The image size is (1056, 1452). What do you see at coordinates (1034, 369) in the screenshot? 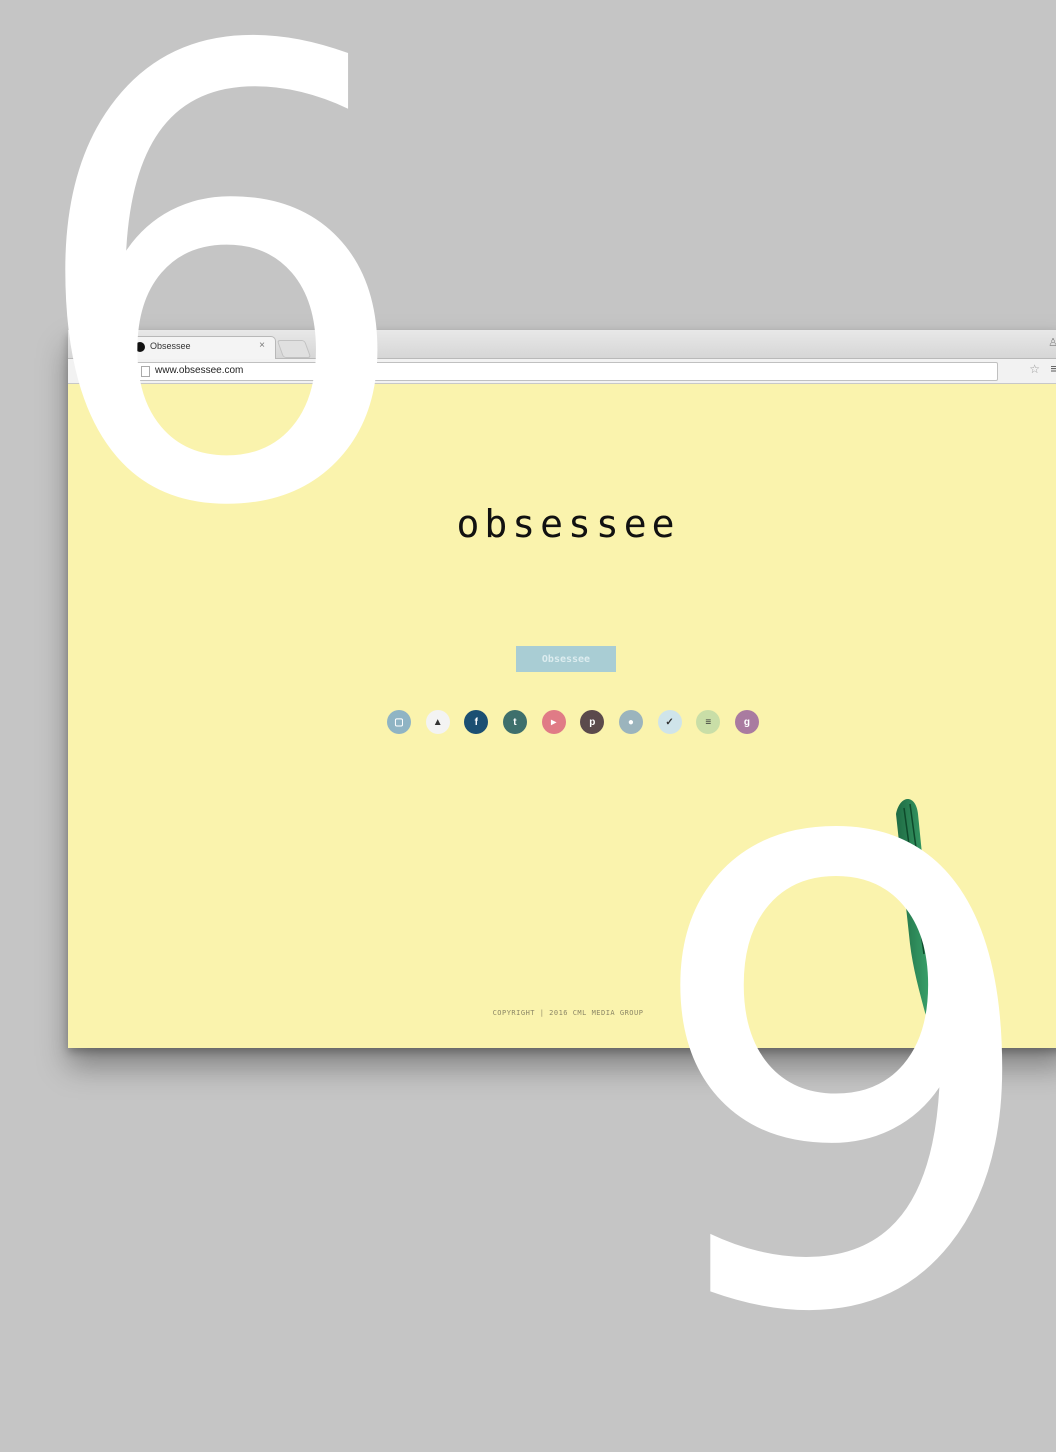
I see `bookmark-star-icon: ☆` at bounding box center [1034, 369].